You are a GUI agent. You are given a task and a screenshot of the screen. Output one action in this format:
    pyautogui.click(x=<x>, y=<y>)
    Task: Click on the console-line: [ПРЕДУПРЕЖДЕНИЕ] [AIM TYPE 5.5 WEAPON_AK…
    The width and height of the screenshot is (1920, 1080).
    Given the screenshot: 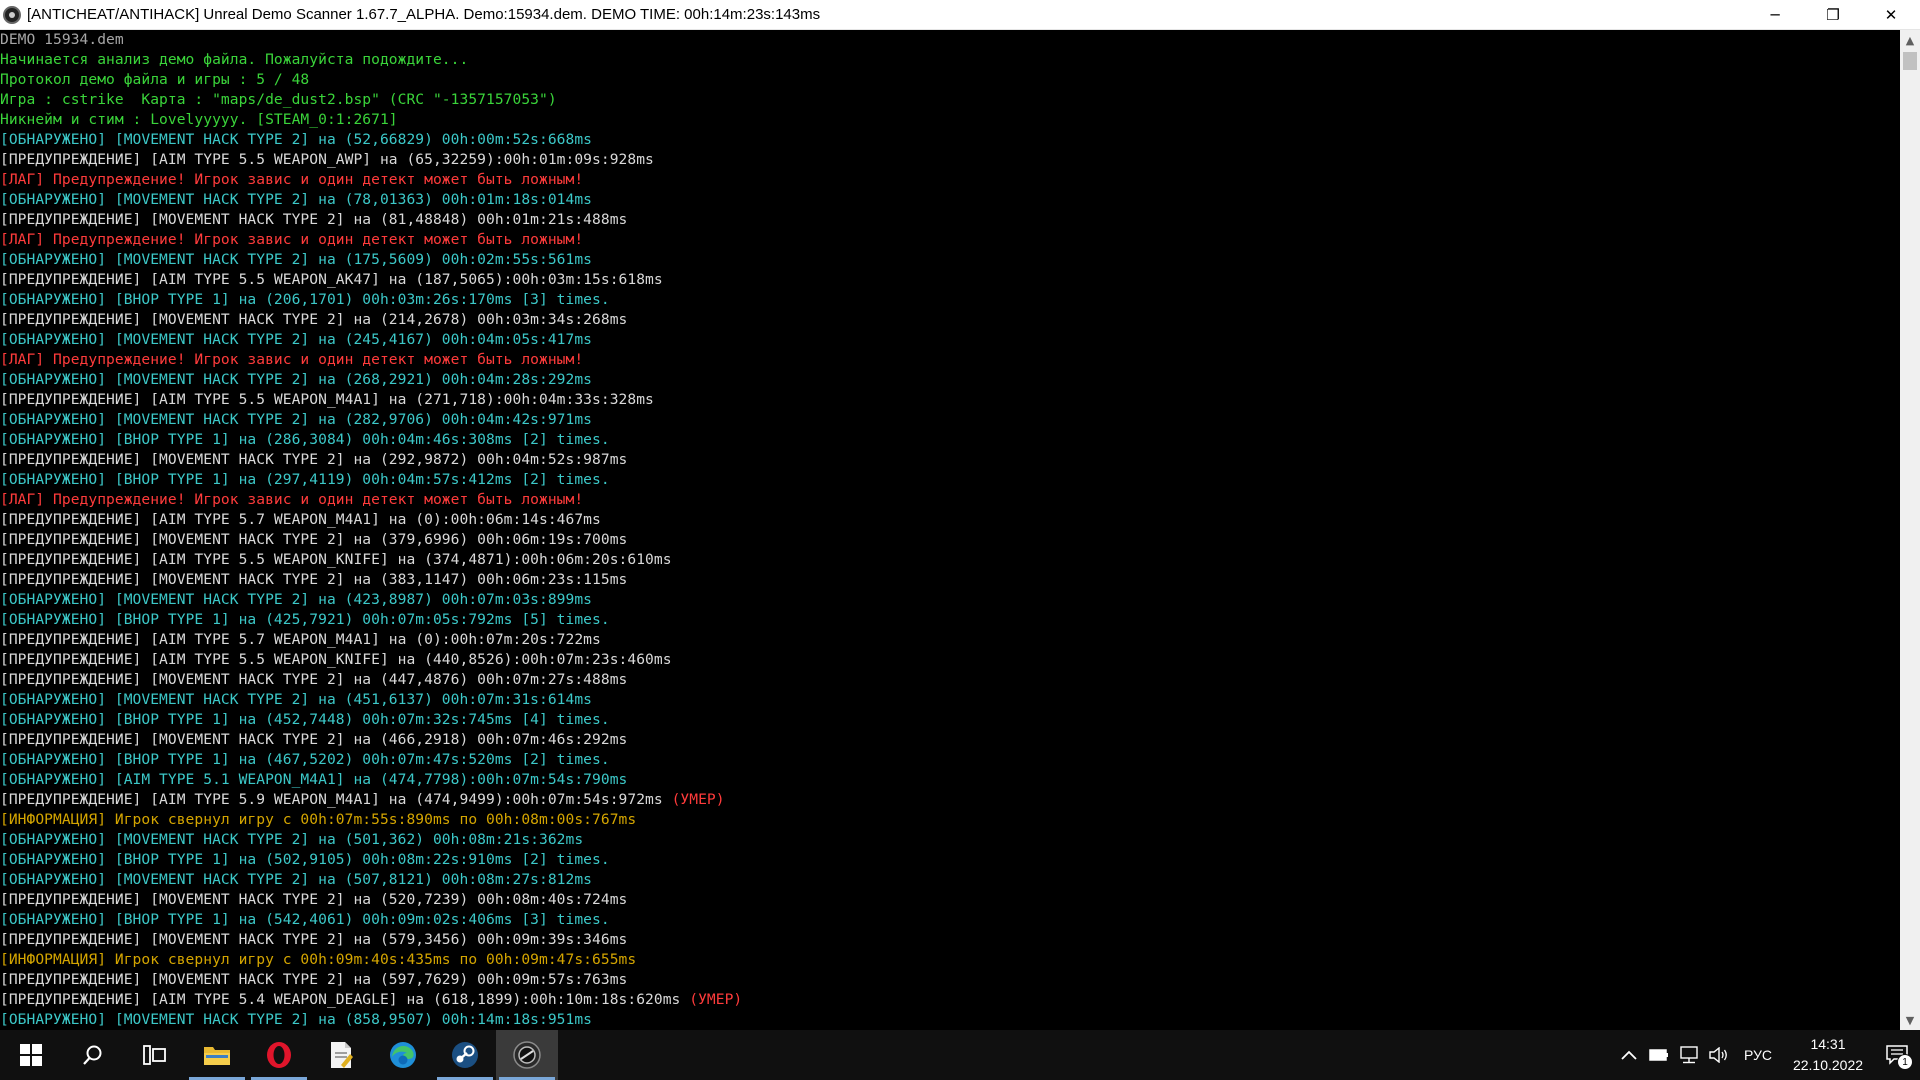 What is the action you would take?
    pyautogui.click(x=950, y=280)
    